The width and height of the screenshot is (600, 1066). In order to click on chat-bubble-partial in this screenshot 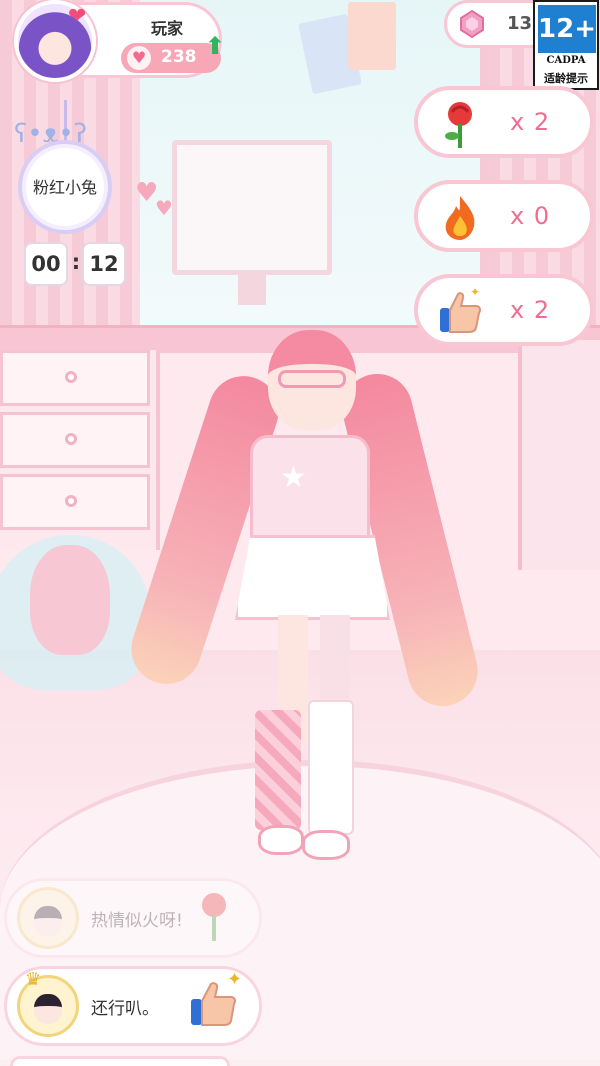, I will do `click(120, 1061)`.